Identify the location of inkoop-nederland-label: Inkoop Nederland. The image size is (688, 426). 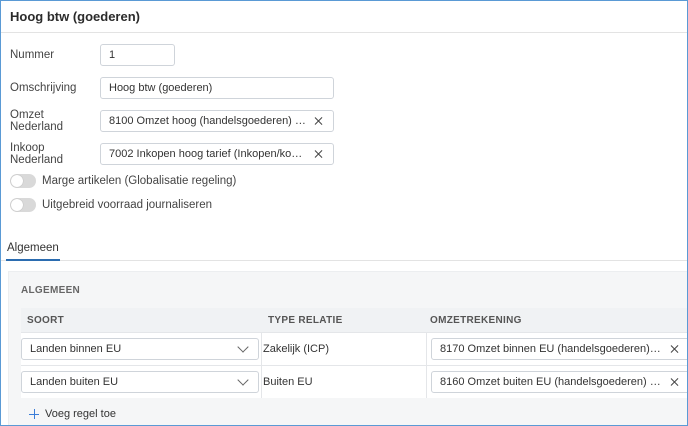
(37, 154).